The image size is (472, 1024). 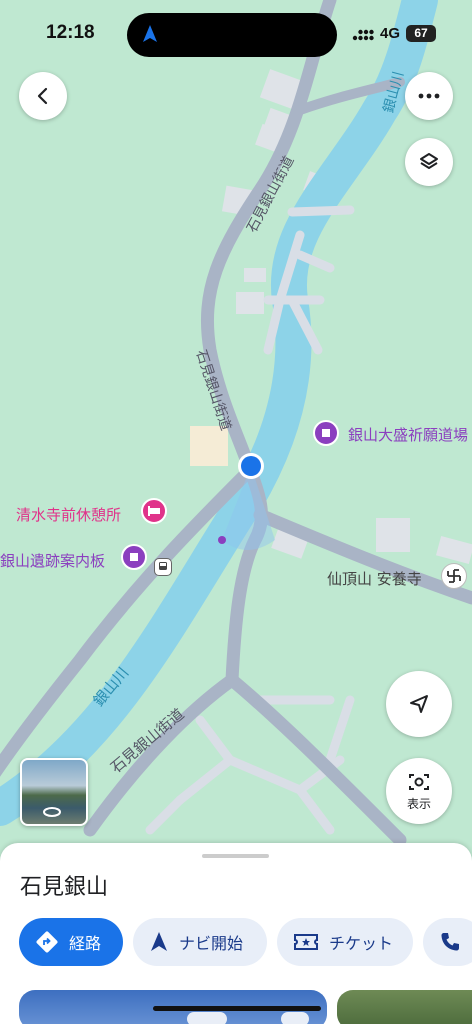 What do you see at coordinates (419, 781) in the screenshot?
I see `camera-scan-icon` at bounding box center [419, 781].